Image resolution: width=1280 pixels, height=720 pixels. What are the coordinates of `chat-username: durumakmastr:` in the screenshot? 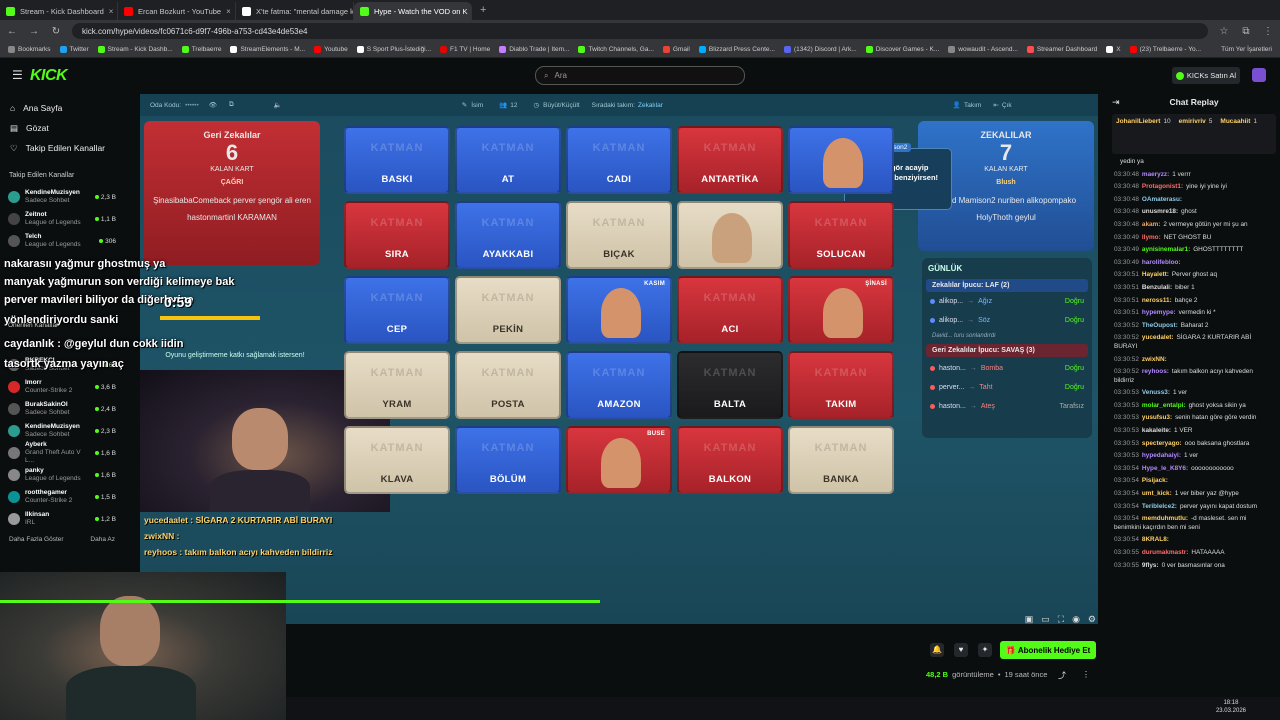 It's located at (1165, 552).